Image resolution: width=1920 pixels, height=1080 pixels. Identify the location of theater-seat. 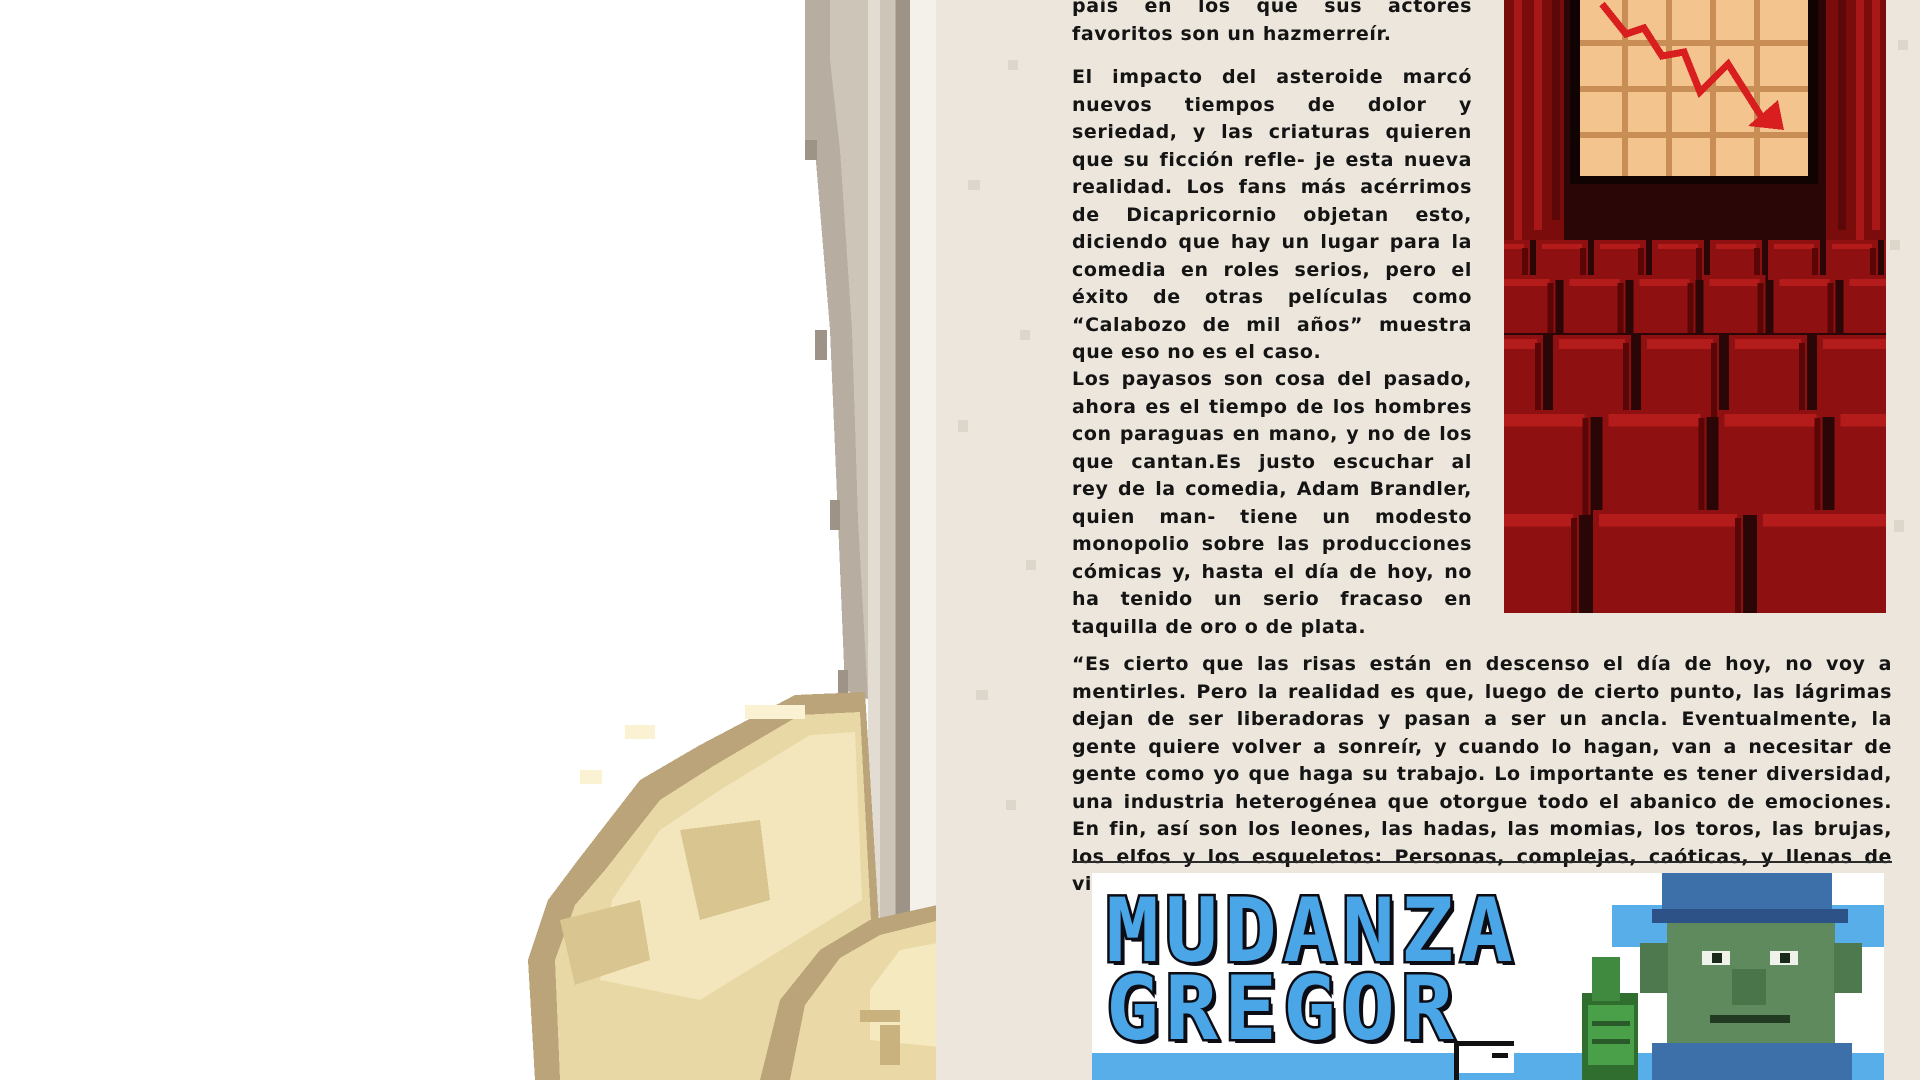
(1885, 260).